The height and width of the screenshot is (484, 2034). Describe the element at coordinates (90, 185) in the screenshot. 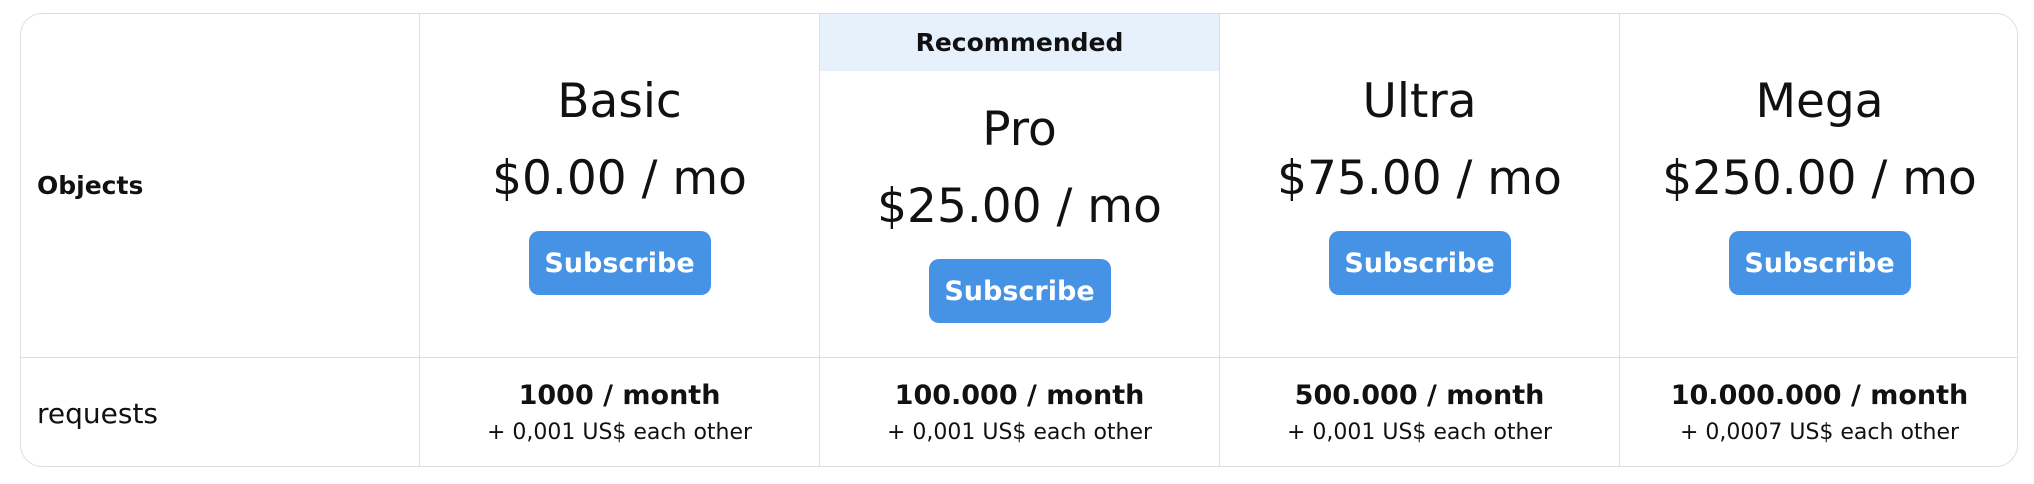

I see `objects-row-label: Objects` at that location.